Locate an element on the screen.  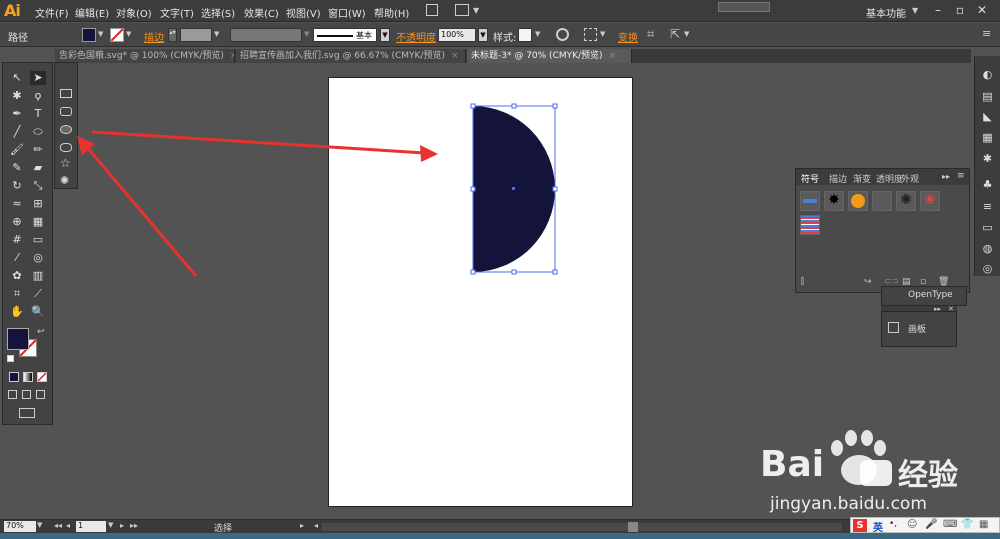
watermark-url: jingyan.baidu.com is located at coordinates (848, 504).